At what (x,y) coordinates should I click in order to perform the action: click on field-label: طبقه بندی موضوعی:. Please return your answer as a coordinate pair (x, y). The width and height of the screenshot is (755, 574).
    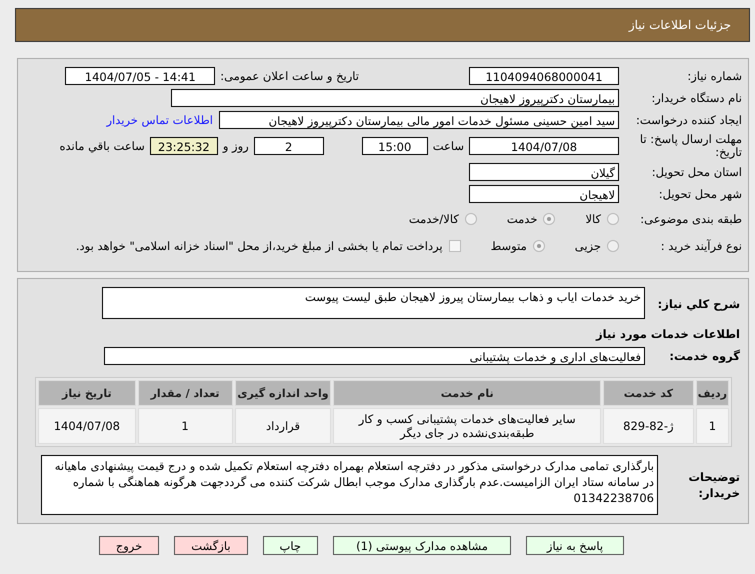
    Looking at the image, I should click on (691, 219).